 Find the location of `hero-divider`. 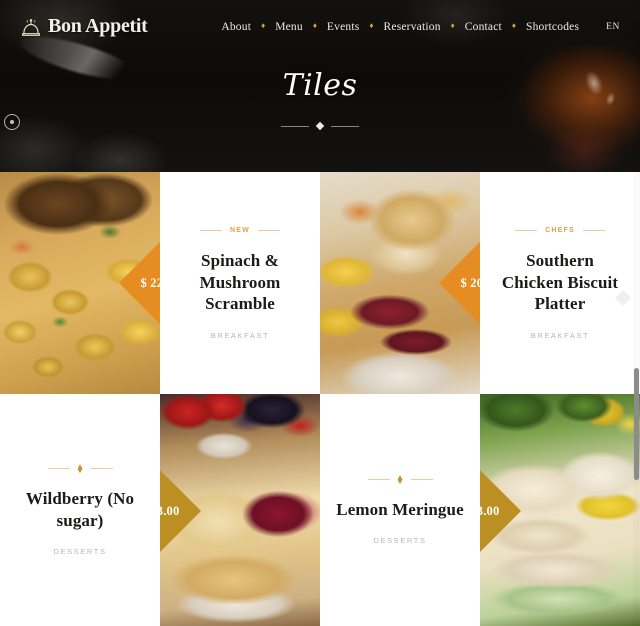

hero-divider is located at coordinates (320, 126).